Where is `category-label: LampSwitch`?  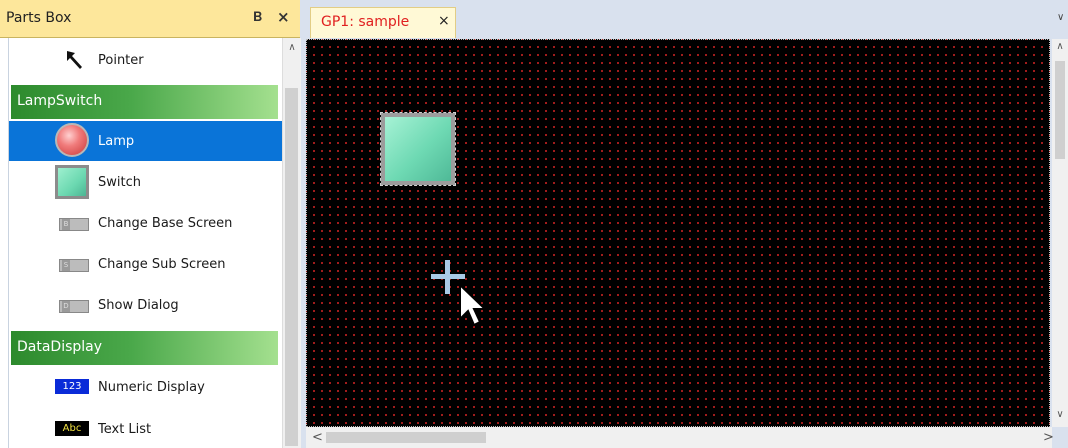 category-label: LampSwitch is located at coordinates (60, 101).